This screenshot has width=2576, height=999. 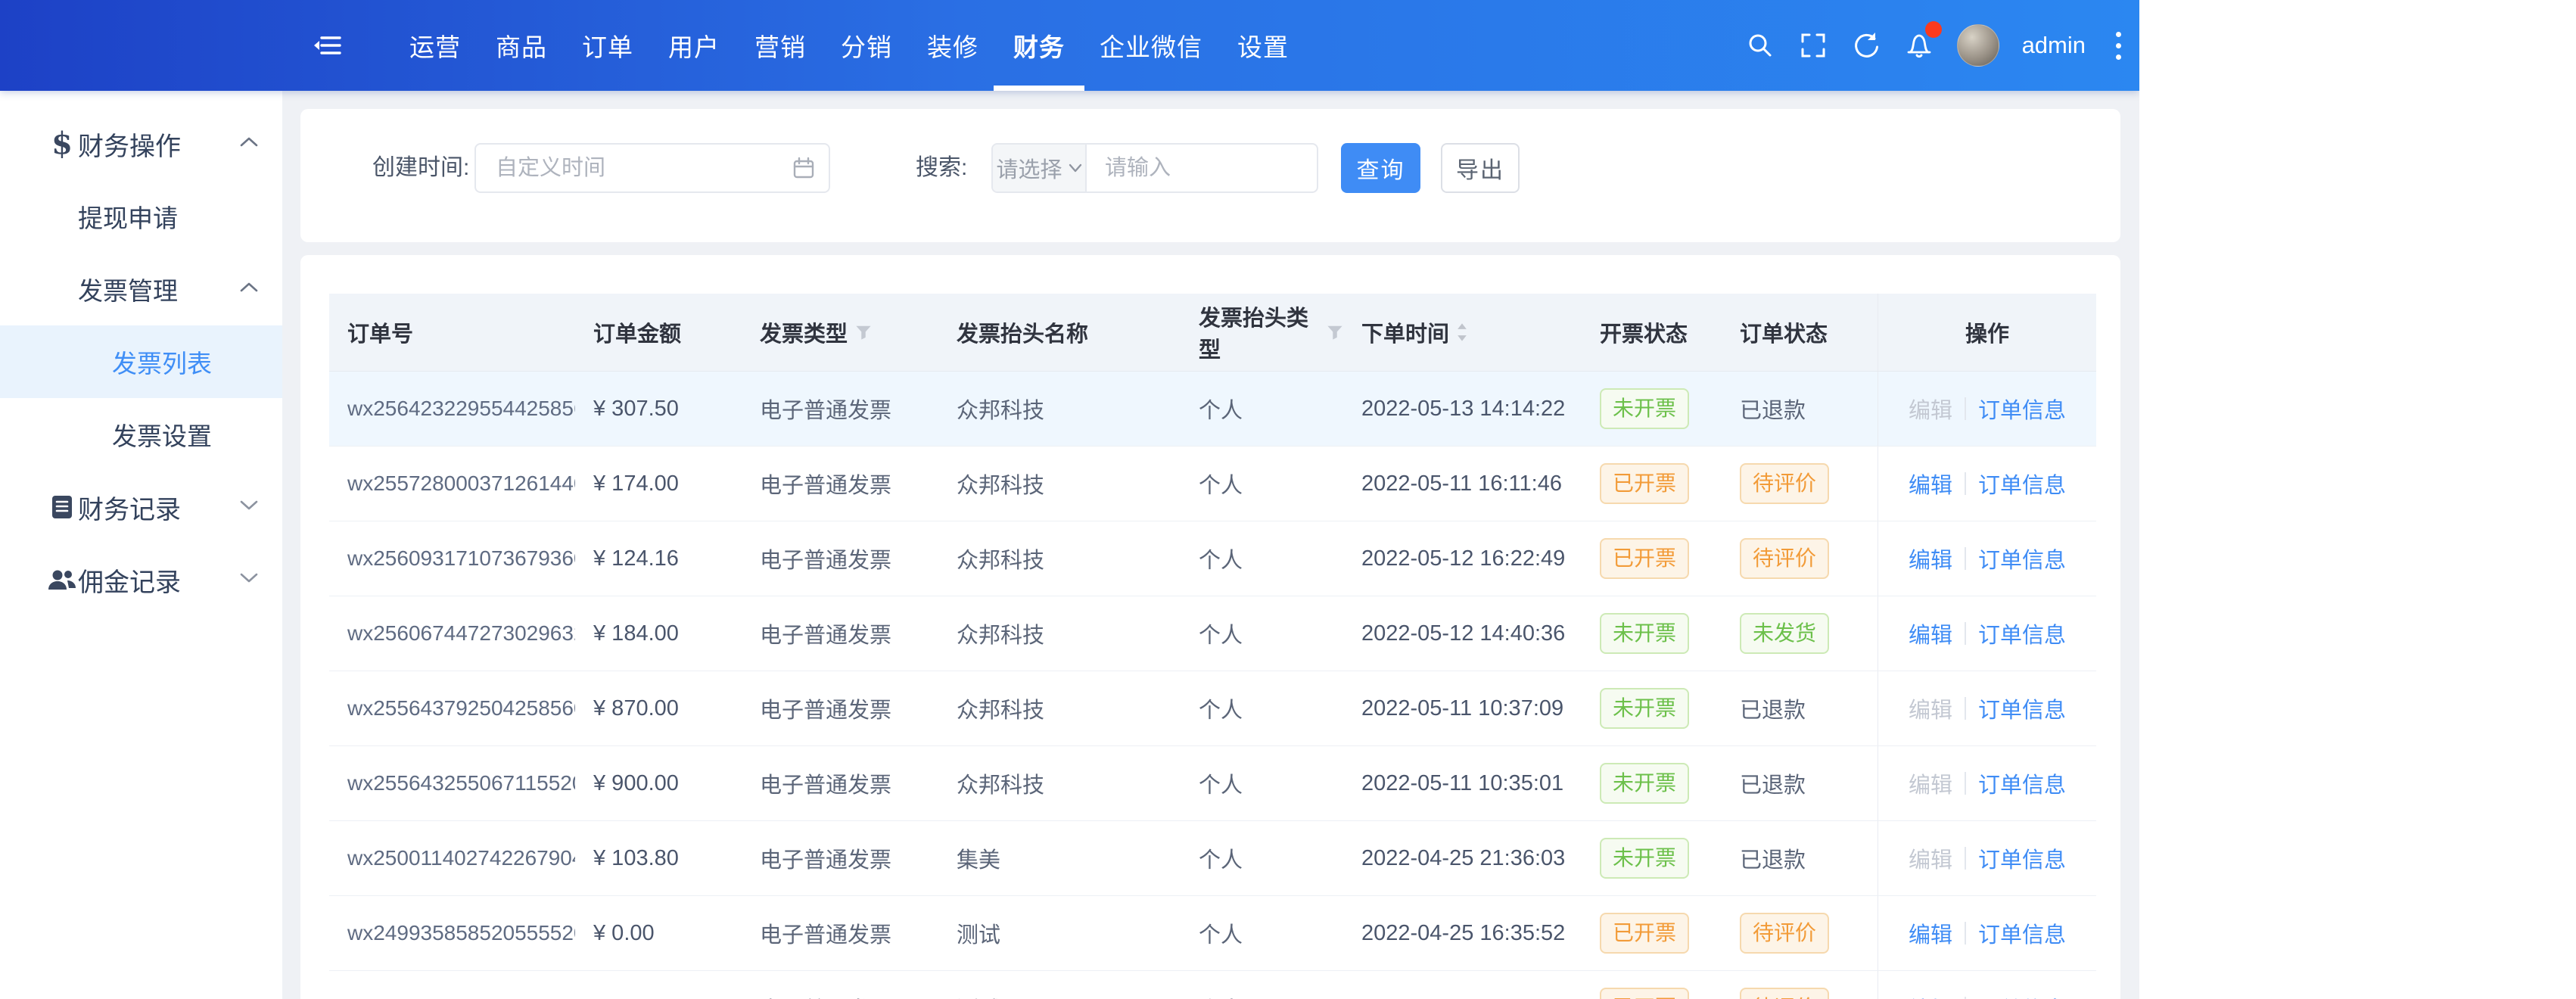 I want to click on more-icon, so click(x=2118, y=45).